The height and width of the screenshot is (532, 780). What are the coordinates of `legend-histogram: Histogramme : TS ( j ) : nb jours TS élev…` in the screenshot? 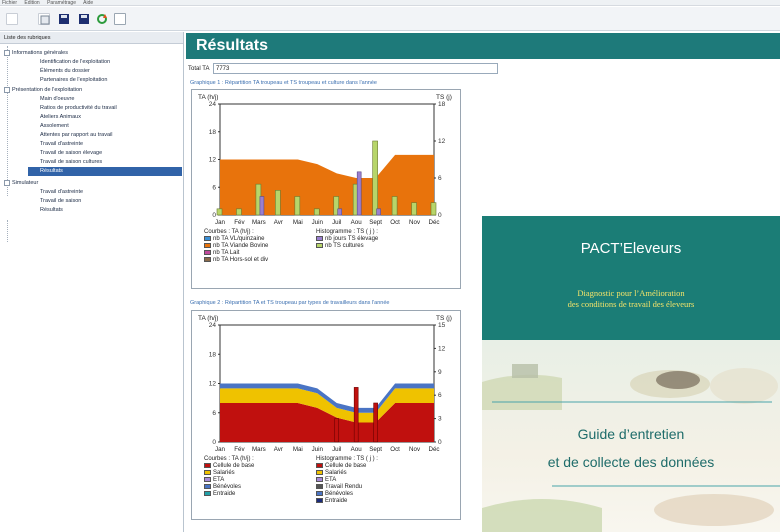 It's located at (347, 239).